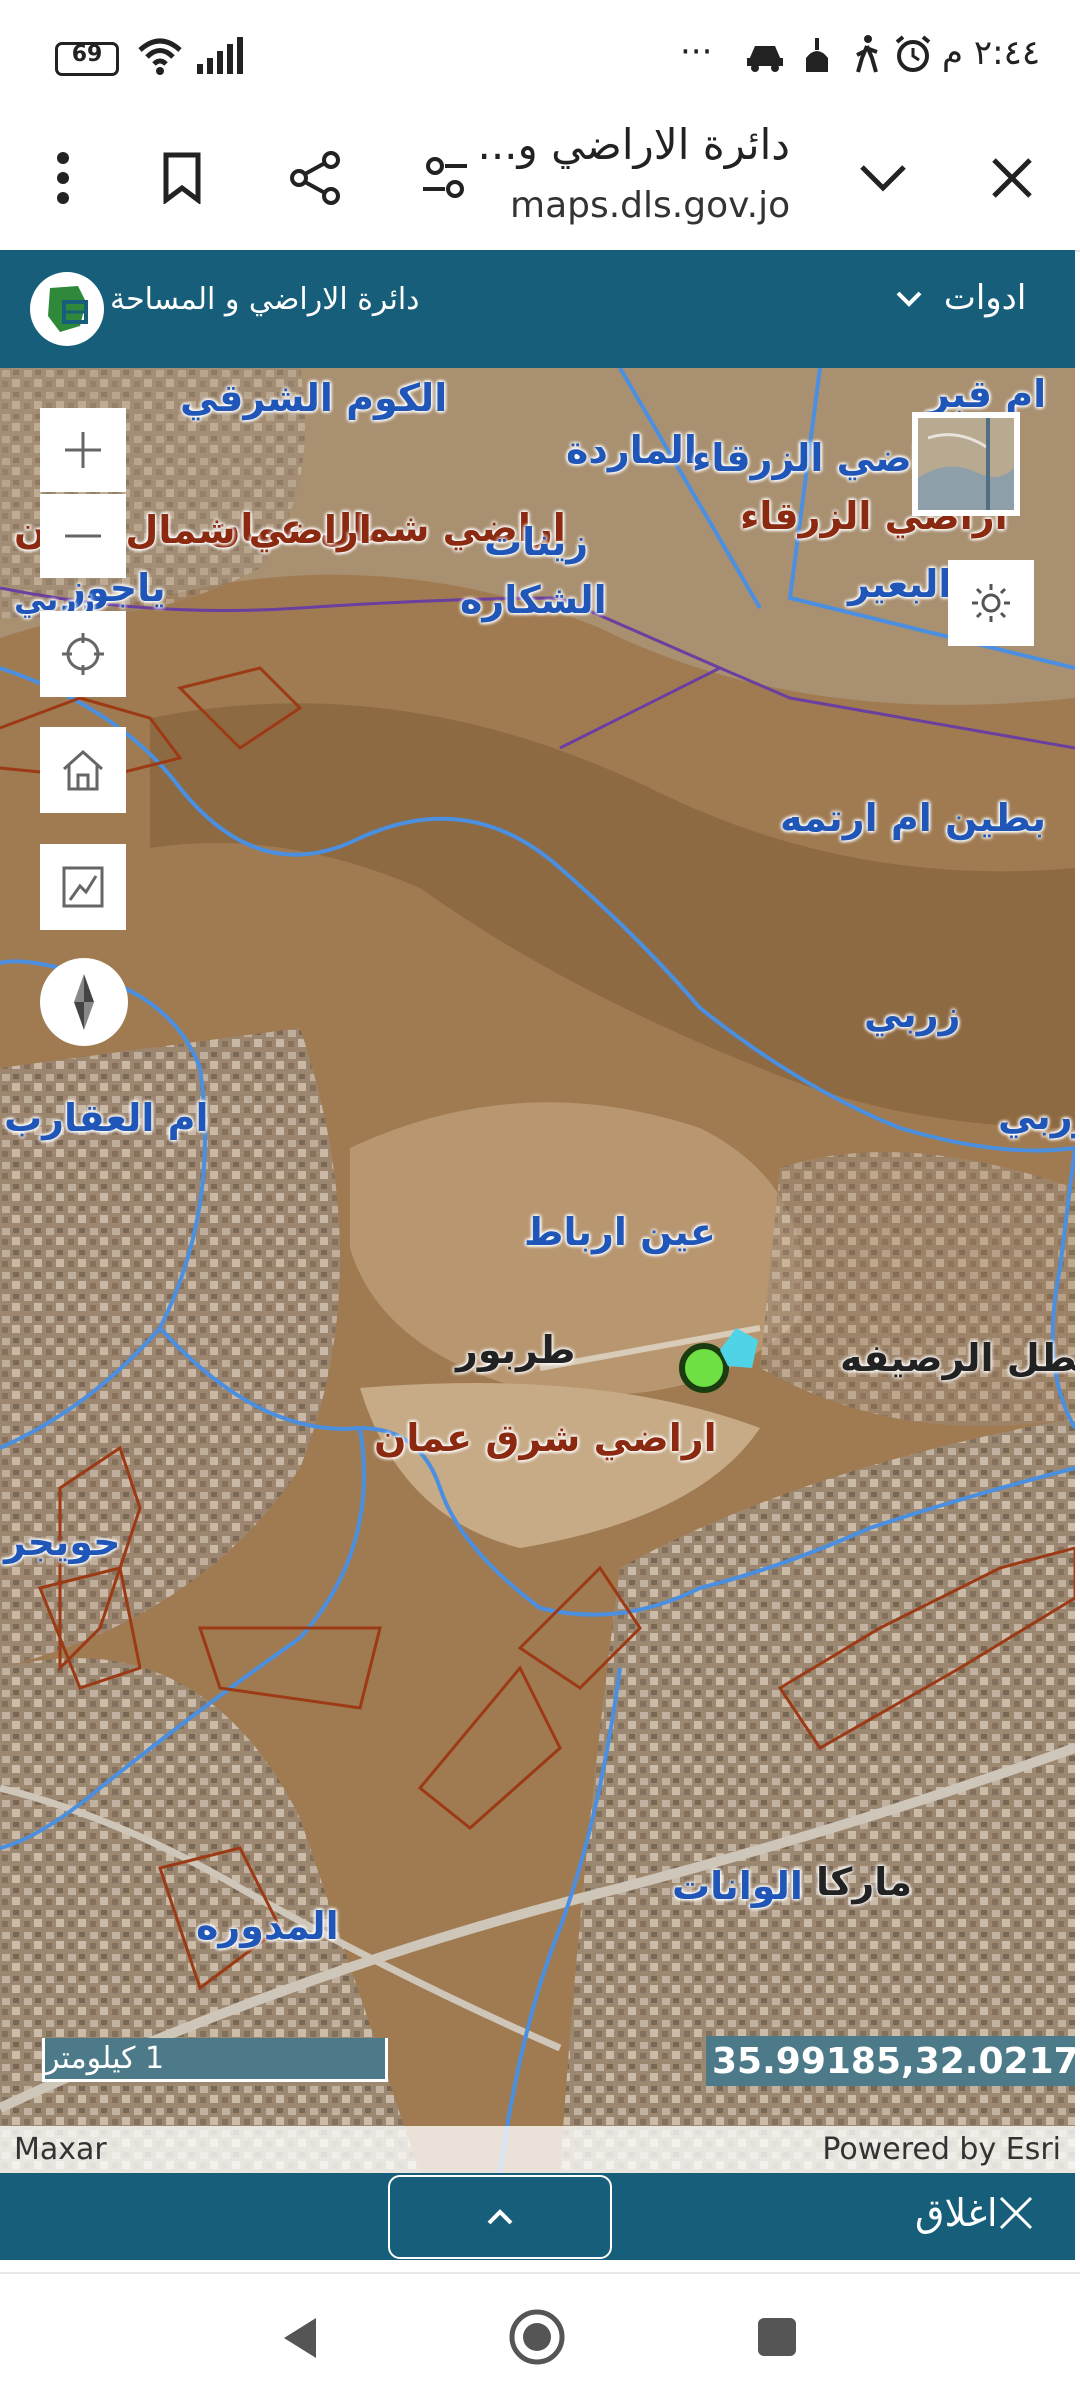 This screenshot has height=2402, width=1080. What do you see at coordinates (533, 600) in the screenshot?
I see `map-label: الشكاره` at bounding box center [533, 600].